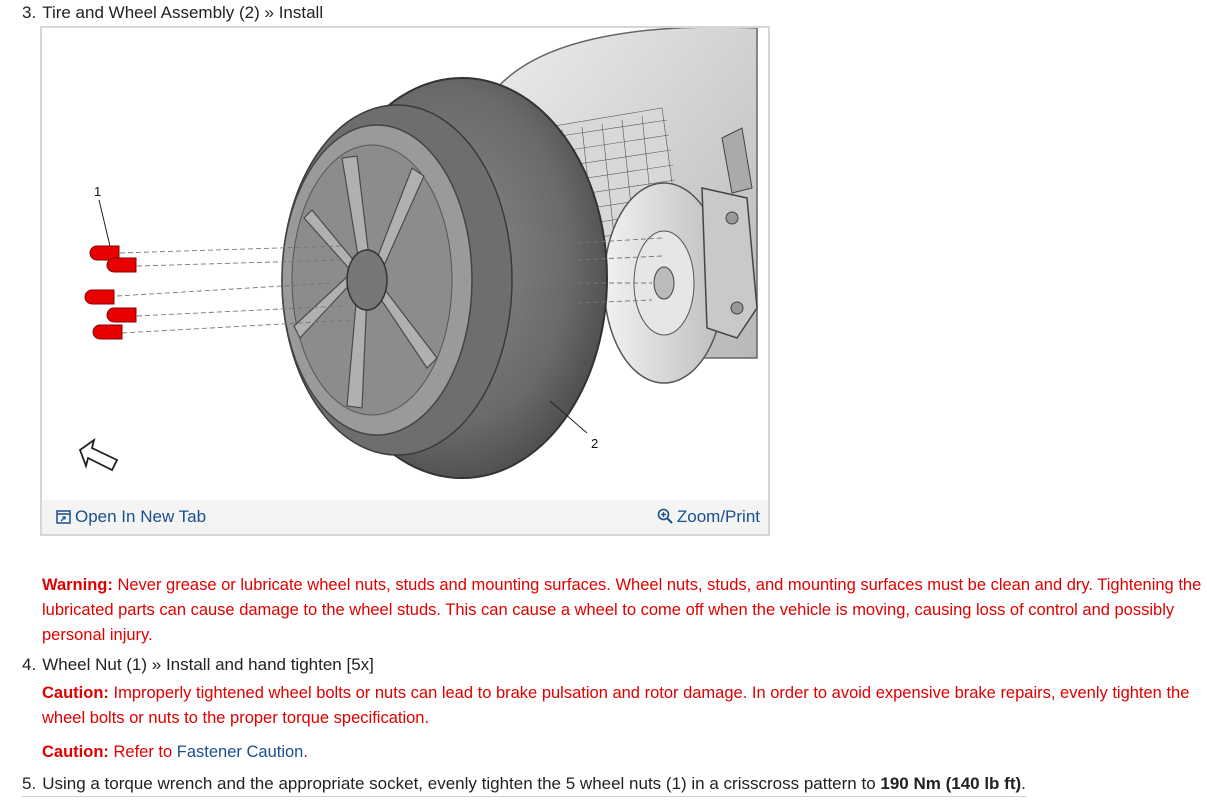 The image size is (1207, 800). What do you see at coordinates (63, 517) in the screenshot?
I see `open-new-tab-icon` at bounding box center [63, 517].